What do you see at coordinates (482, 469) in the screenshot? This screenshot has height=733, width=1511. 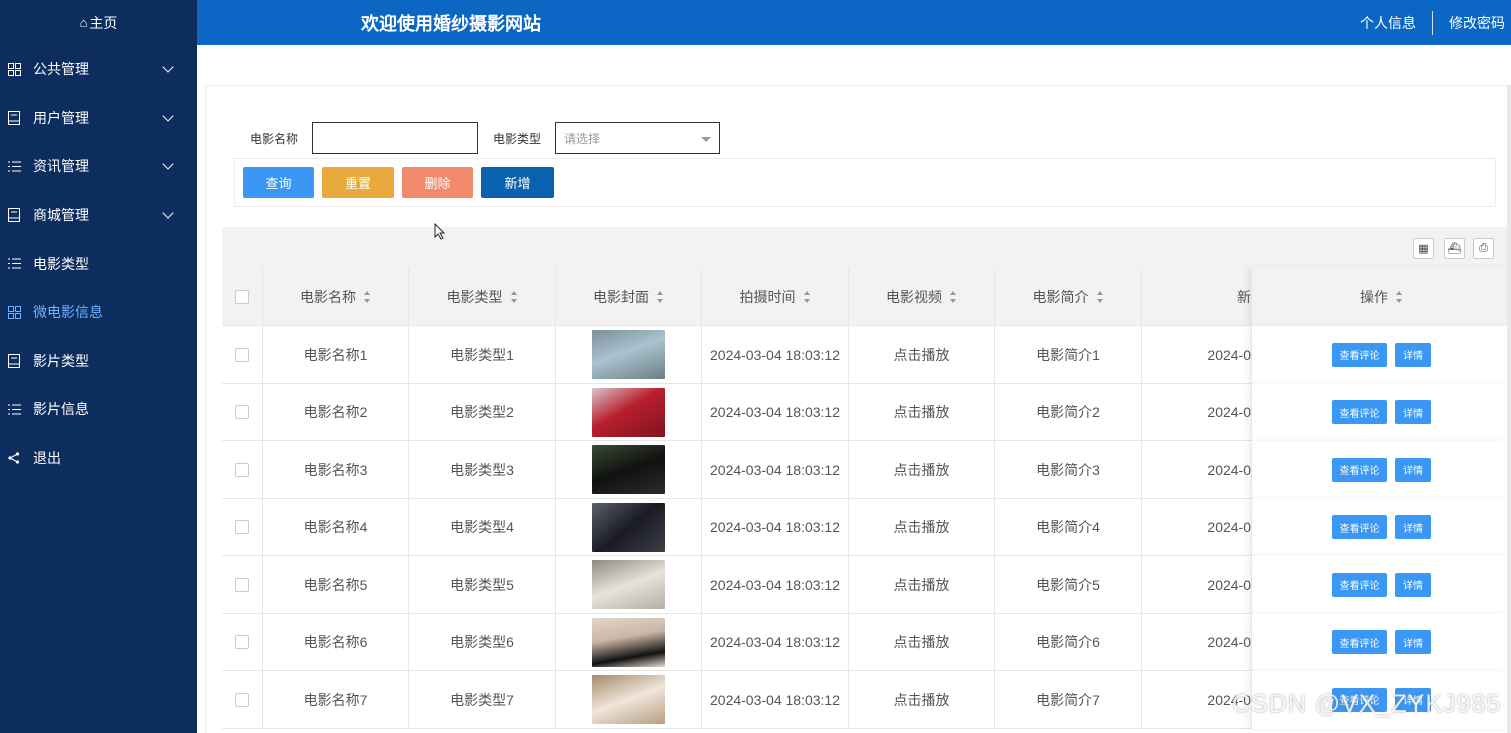 I see `cell-type: 电影类型3` at bounding box center [482, 469].